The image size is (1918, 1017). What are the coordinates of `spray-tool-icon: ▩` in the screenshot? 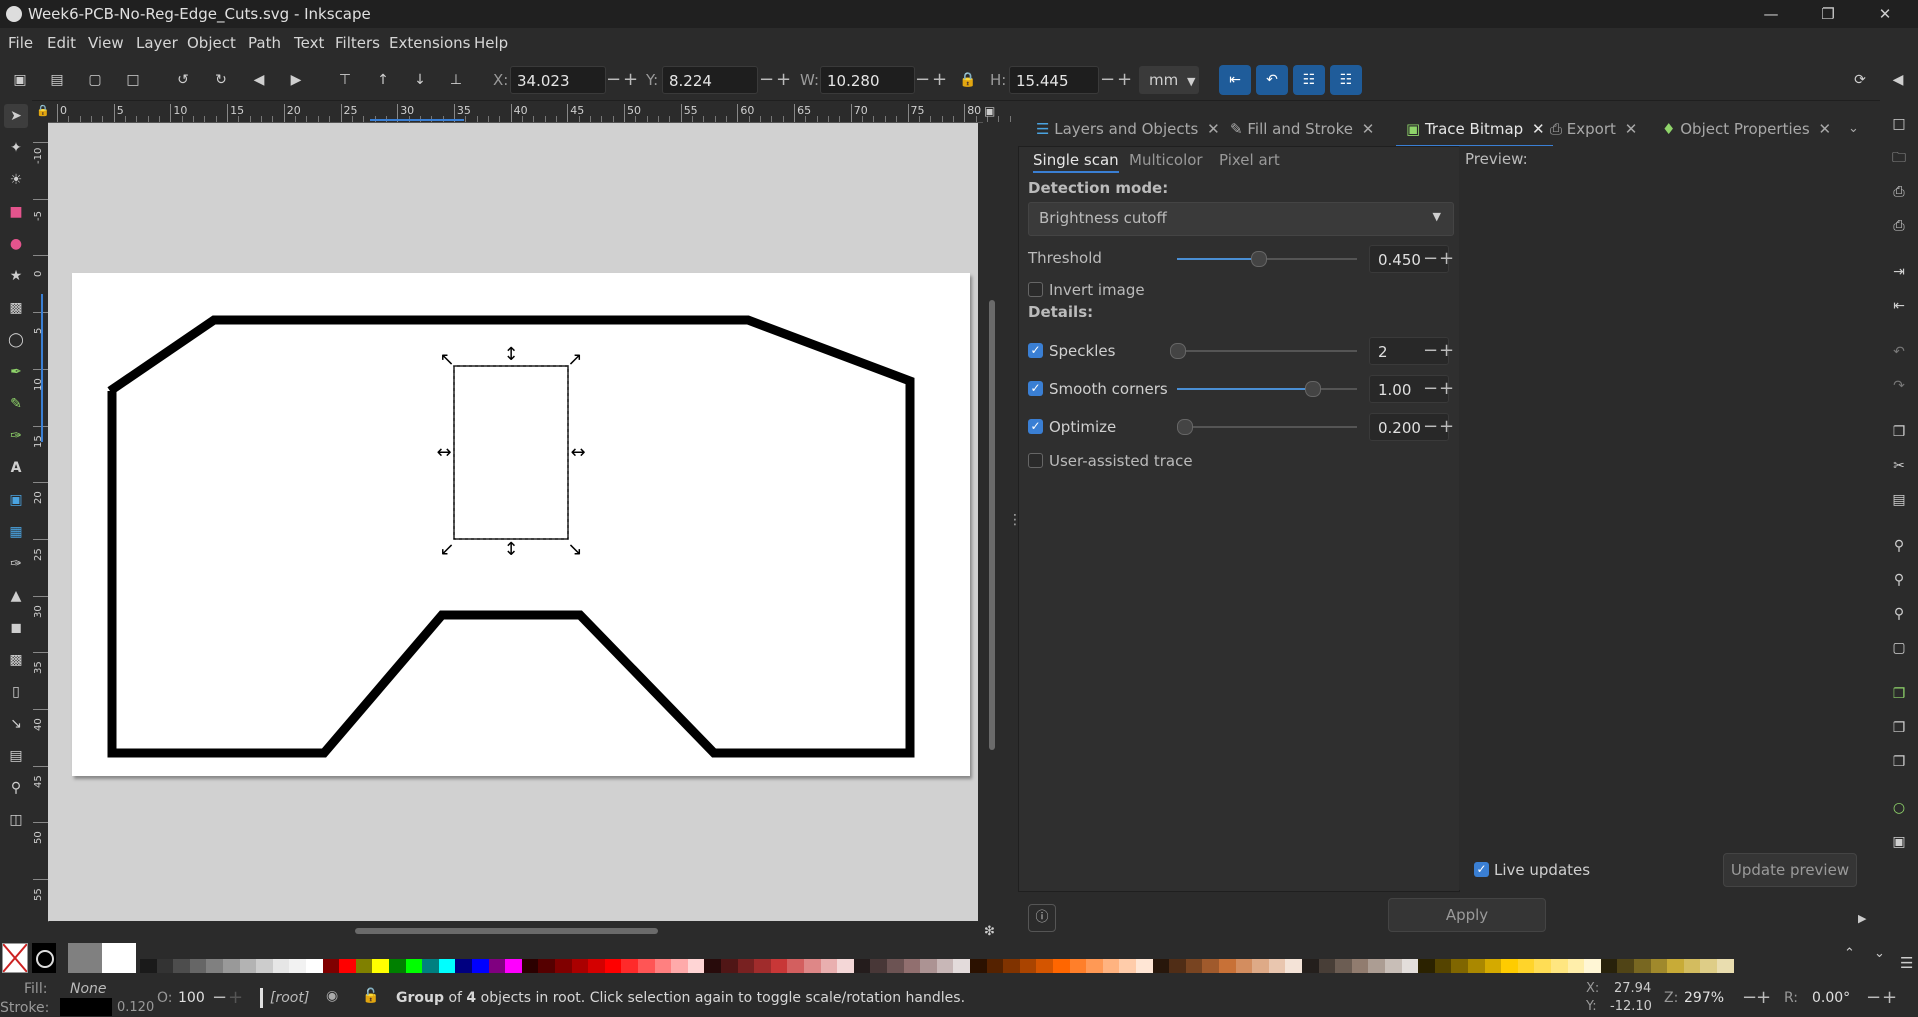 It's located at (16, 660).